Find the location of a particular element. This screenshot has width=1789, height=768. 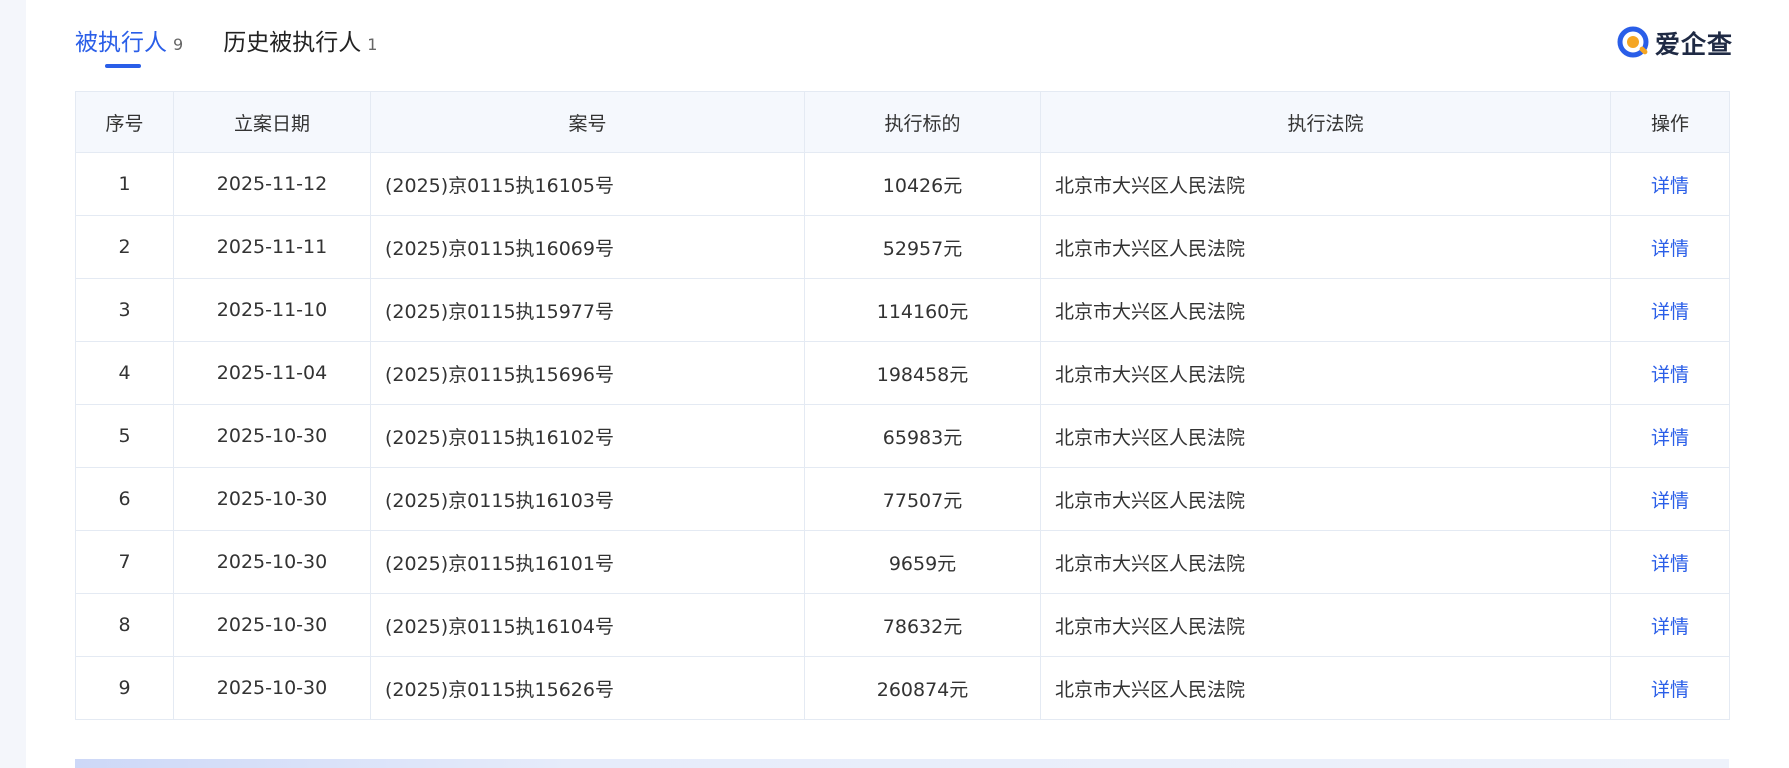

cell-index: 6 is located at coordinates (124, 499).